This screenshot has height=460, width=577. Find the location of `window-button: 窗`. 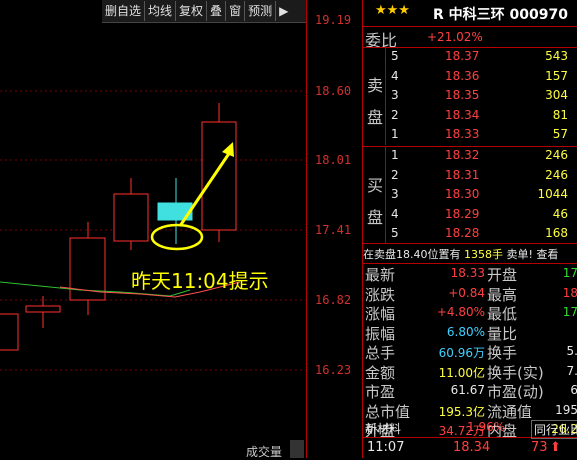

window-button: 窗 is located at coordinates (236, 11).